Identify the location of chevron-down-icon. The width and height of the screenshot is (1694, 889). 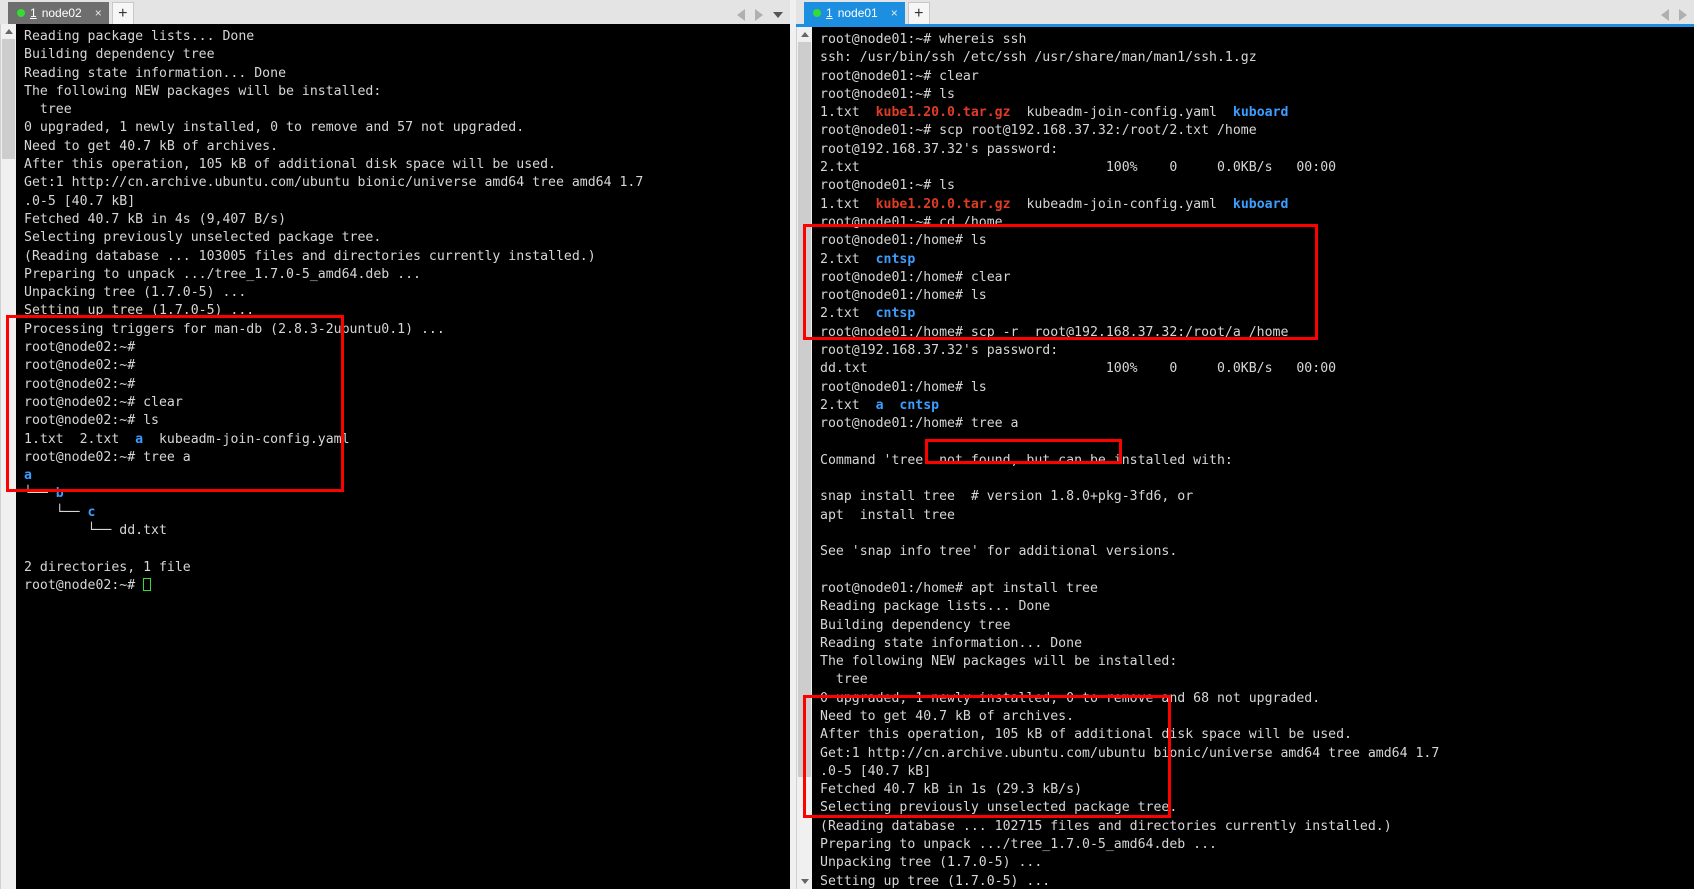
(778, 15).